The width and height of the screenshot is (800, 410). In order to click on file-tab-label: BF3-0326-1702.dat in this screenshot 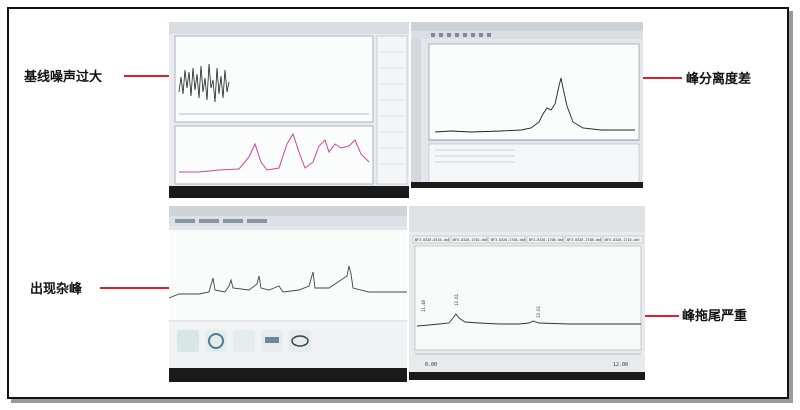, I will do `click(470, 240)`.